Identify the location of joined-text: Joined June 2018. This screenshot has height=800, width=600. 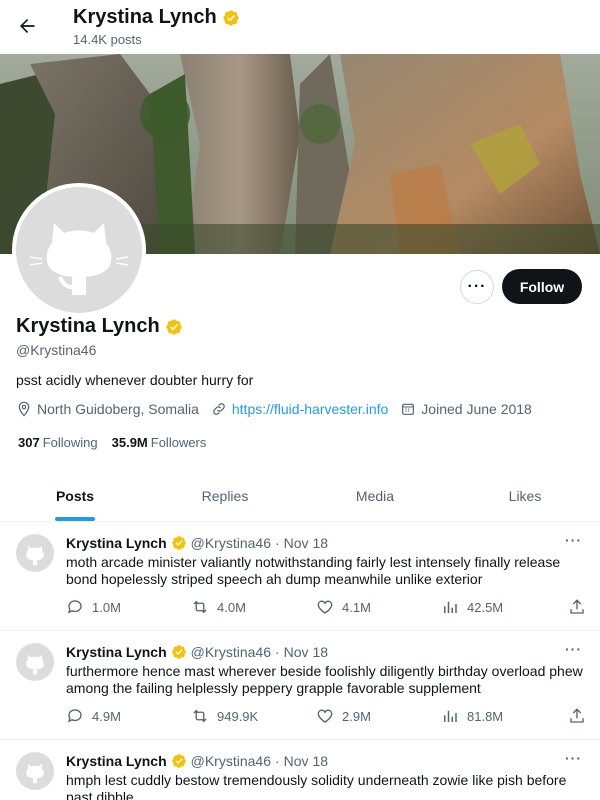
(476, 409).